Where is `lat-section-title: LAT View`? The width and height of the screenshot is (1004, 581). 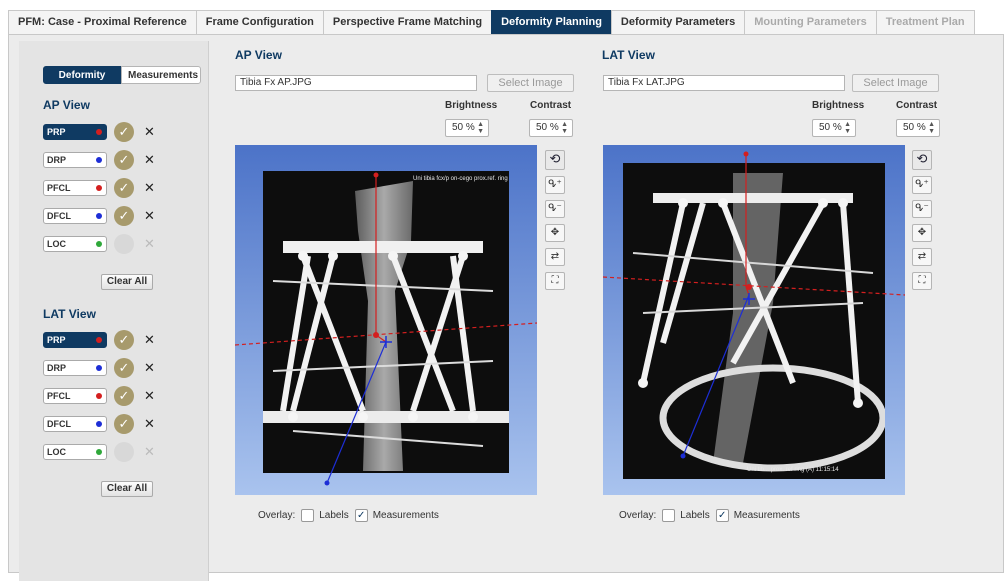
lat-section-title: LAT View is located at coordinates (69, 314).